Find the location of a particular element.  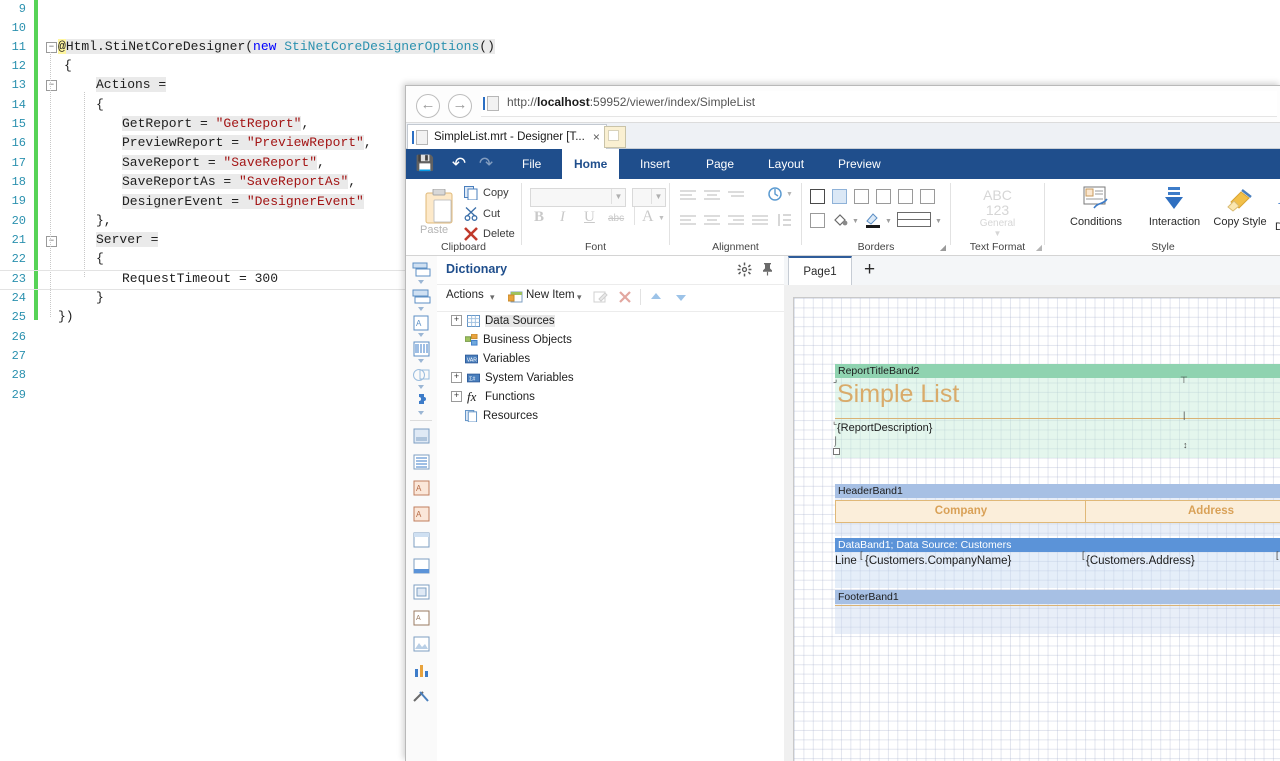

chart-icon is located at coordinates (421, 670).